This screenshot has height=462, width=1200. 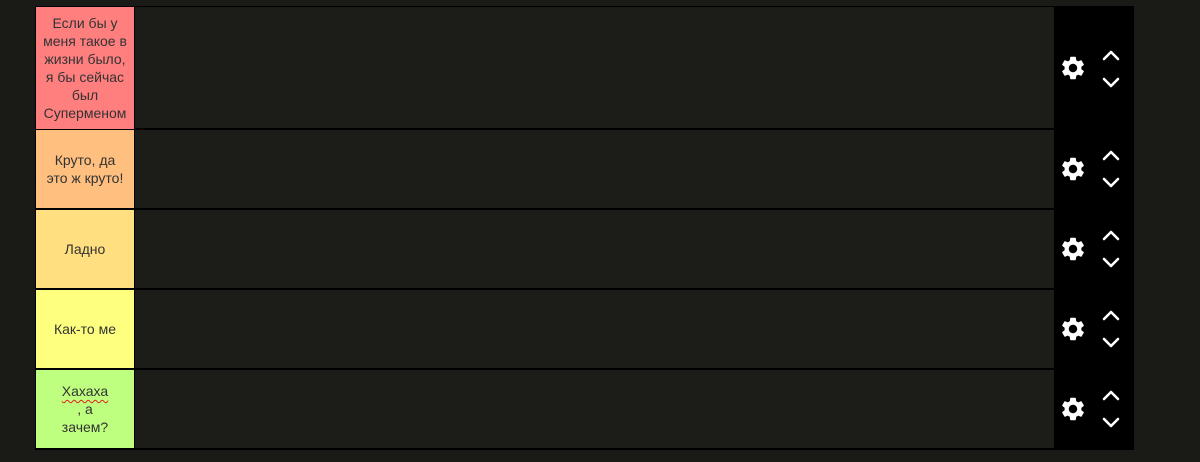 What do you see at coordinates (85, 77) in the screenshot?
I see `tier-label-line: я бы сейчас` at bounding box center [85, 77].